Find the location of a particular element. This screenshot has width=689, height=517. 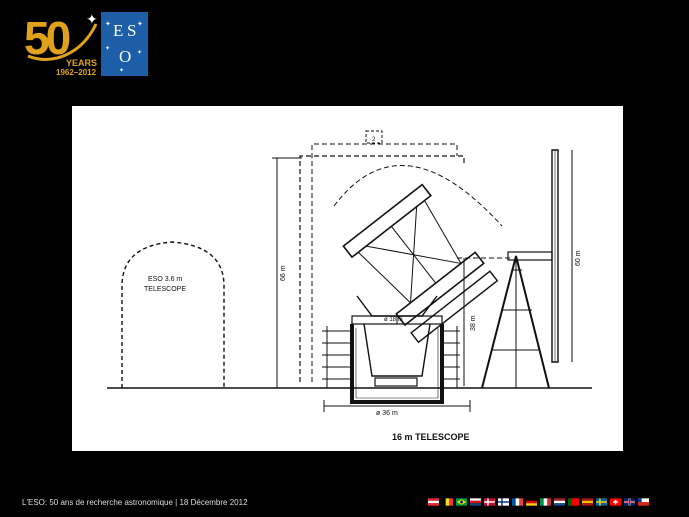

height-66-label: 66 m is located at coordinates (283, 273).